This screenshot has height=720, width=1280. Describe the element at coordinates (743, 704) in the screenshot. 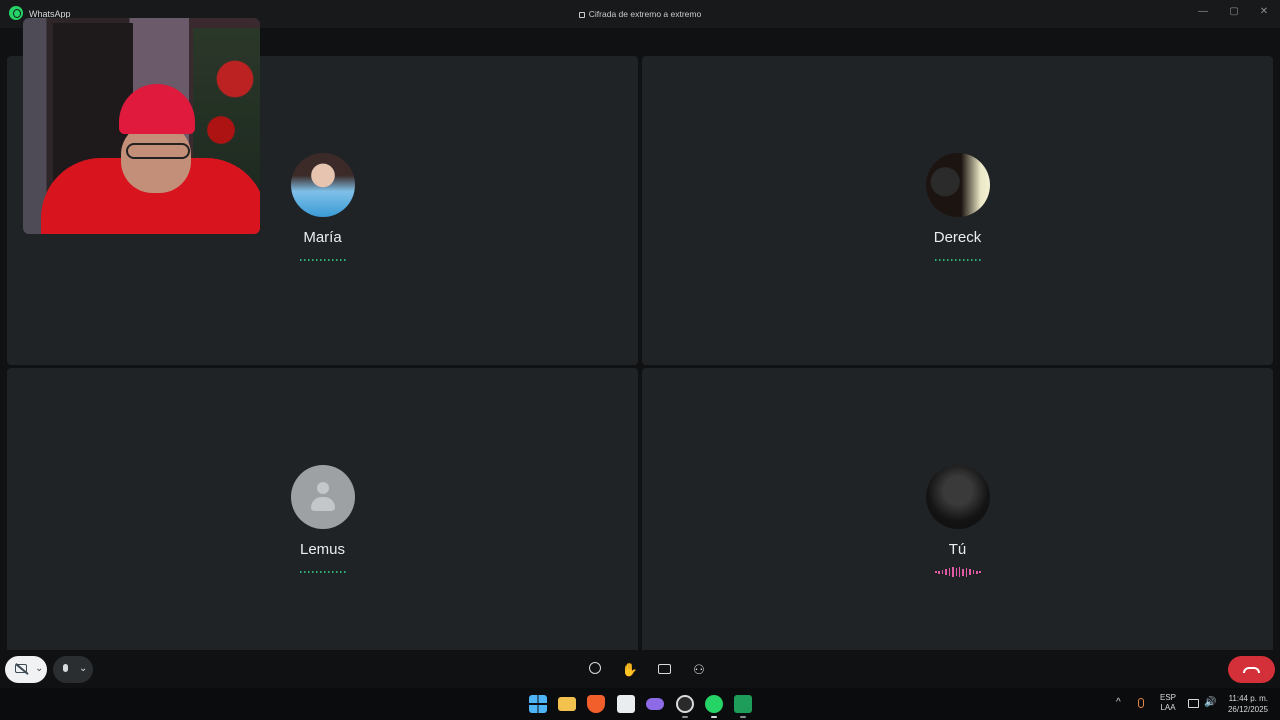

I see `excel-icon` at that location.